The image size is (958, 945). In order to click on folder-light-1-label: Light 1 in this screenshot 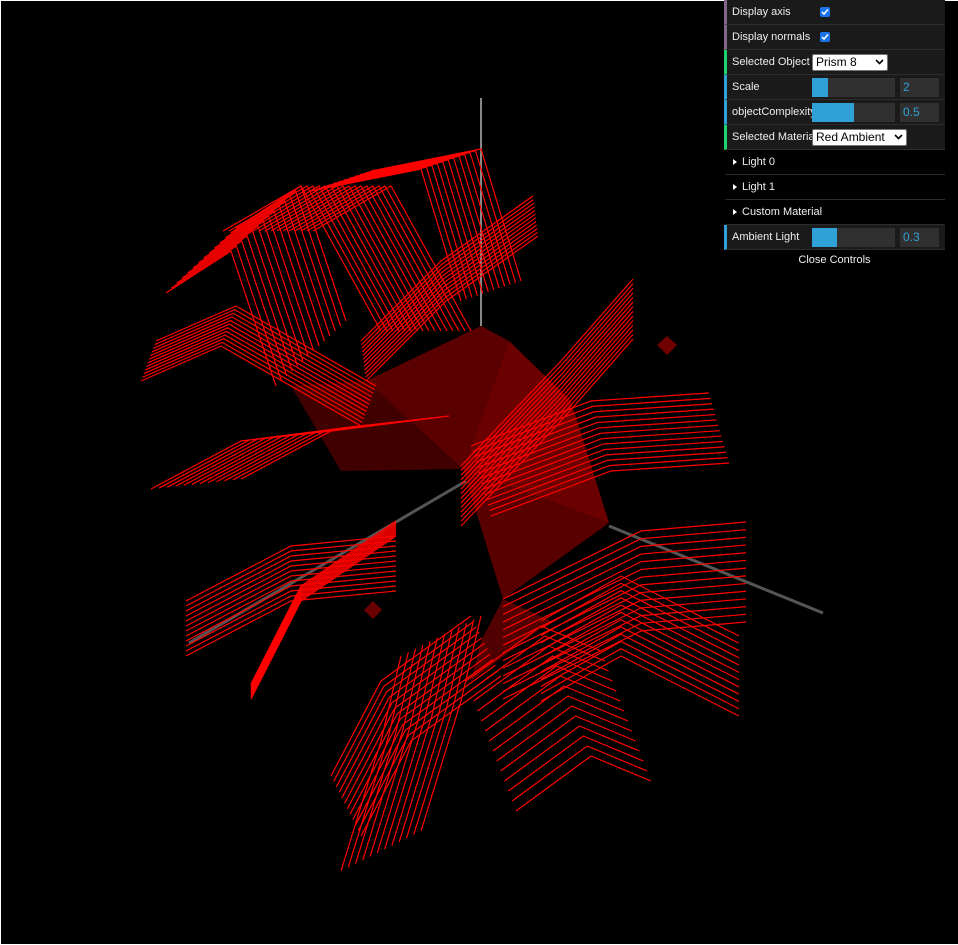, I will do `click(759, 187)`.